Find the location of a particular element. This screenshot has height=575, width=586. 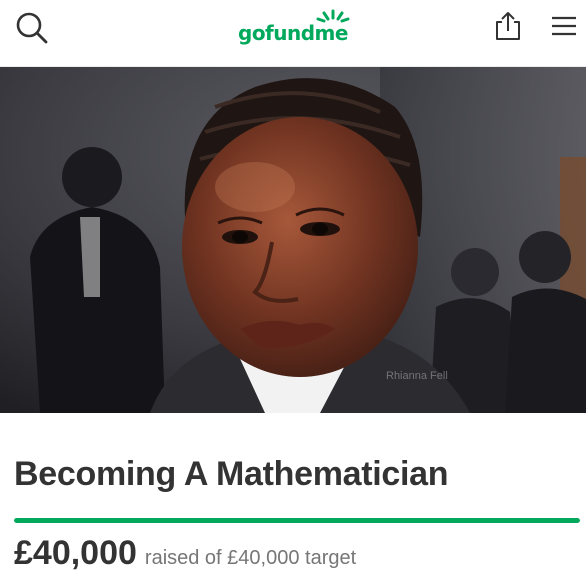

gofundme-logo: gofundme is located at coordinates (298, 28).